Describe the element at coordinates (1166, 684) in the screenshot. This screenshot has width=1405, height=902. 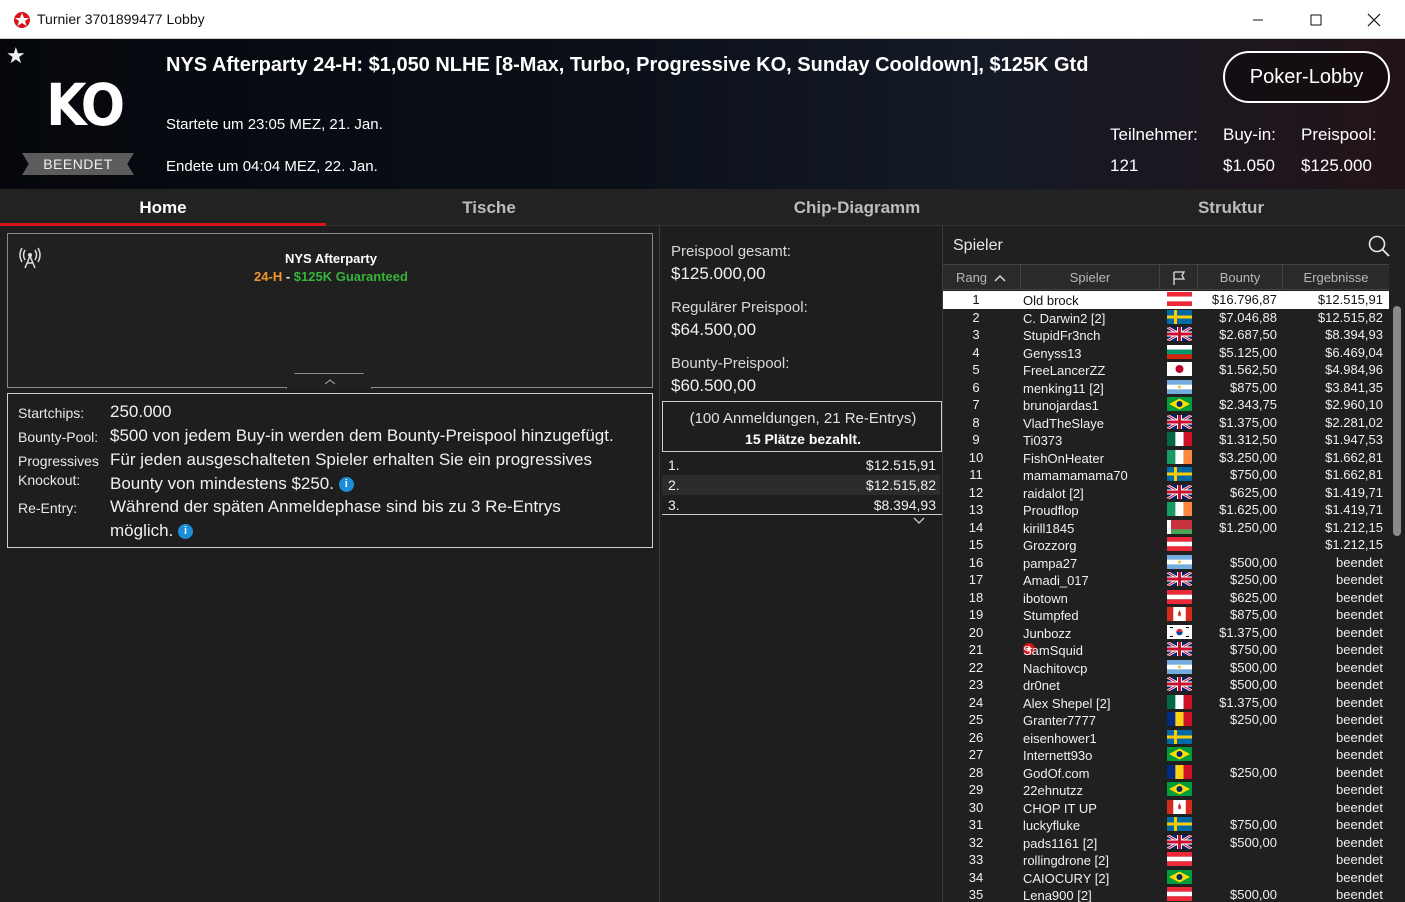
I see `player-row: 23 dr0net $500,00 beendet` at that location.